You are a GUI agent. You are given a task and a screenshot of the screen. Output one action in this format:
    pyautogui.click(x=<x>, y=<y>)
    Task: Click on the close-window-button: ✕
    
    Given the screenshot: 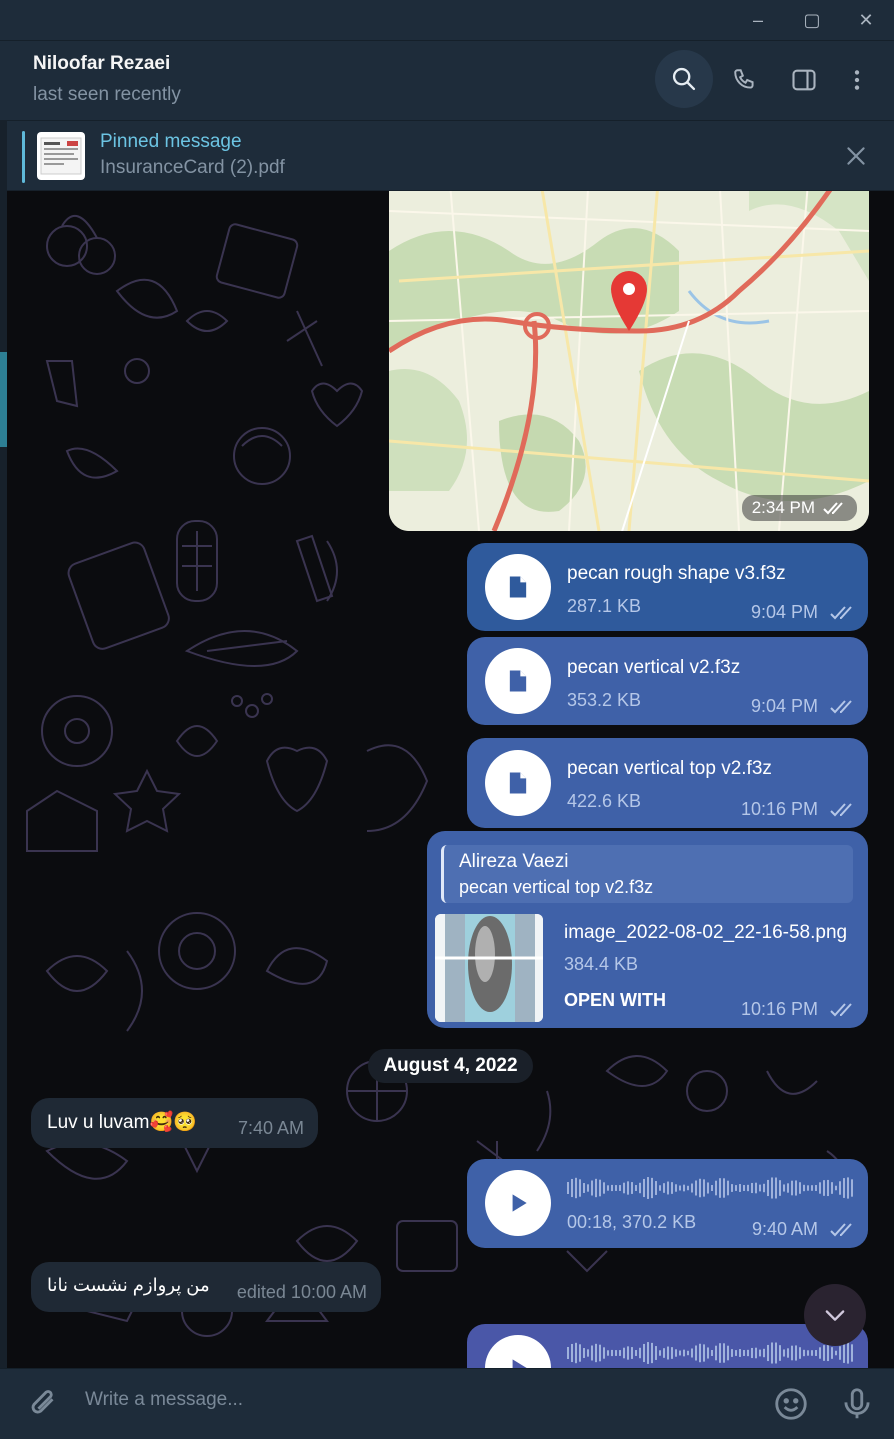 What is the action you would take?
    pyautogui.click(x=866, y=20)
    